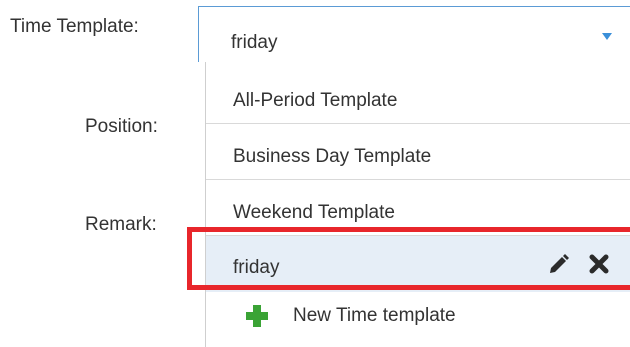 This screenshot has height=347, width=630. What do you see at coordinates (607, 36) in the screenshot?
I see `caret-down-icon` at bounding box center [607, 36].